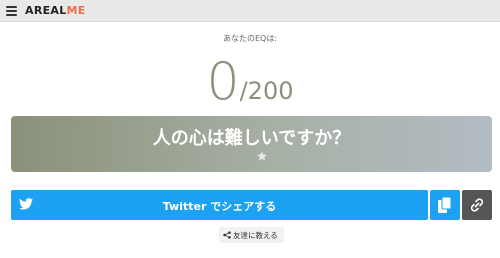 Image resolution: width=500 pixels, height=258 pixels. I want to click on tell-friends-button: 友達に教える, so click(251, 235).